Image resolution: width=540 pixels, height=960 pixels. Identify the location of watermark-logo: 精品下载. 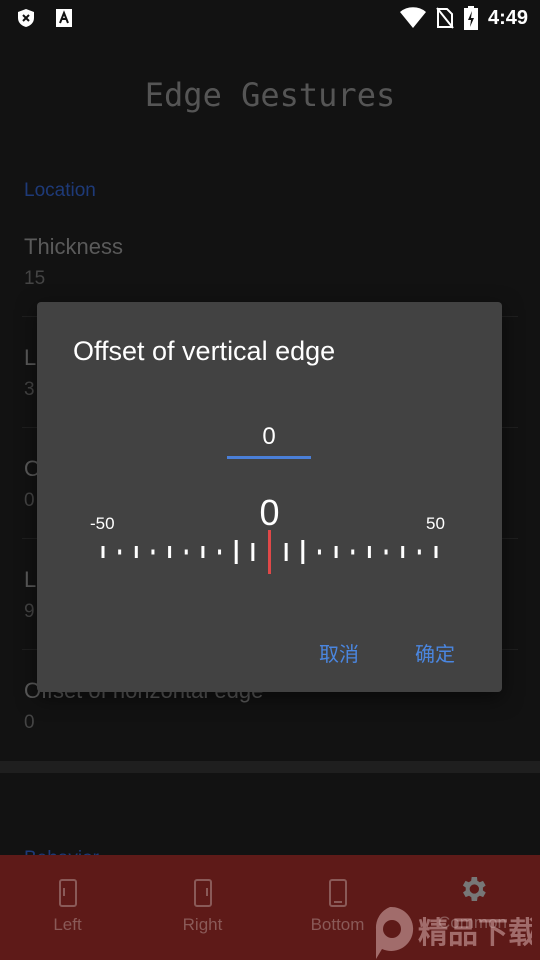
(453, 932).